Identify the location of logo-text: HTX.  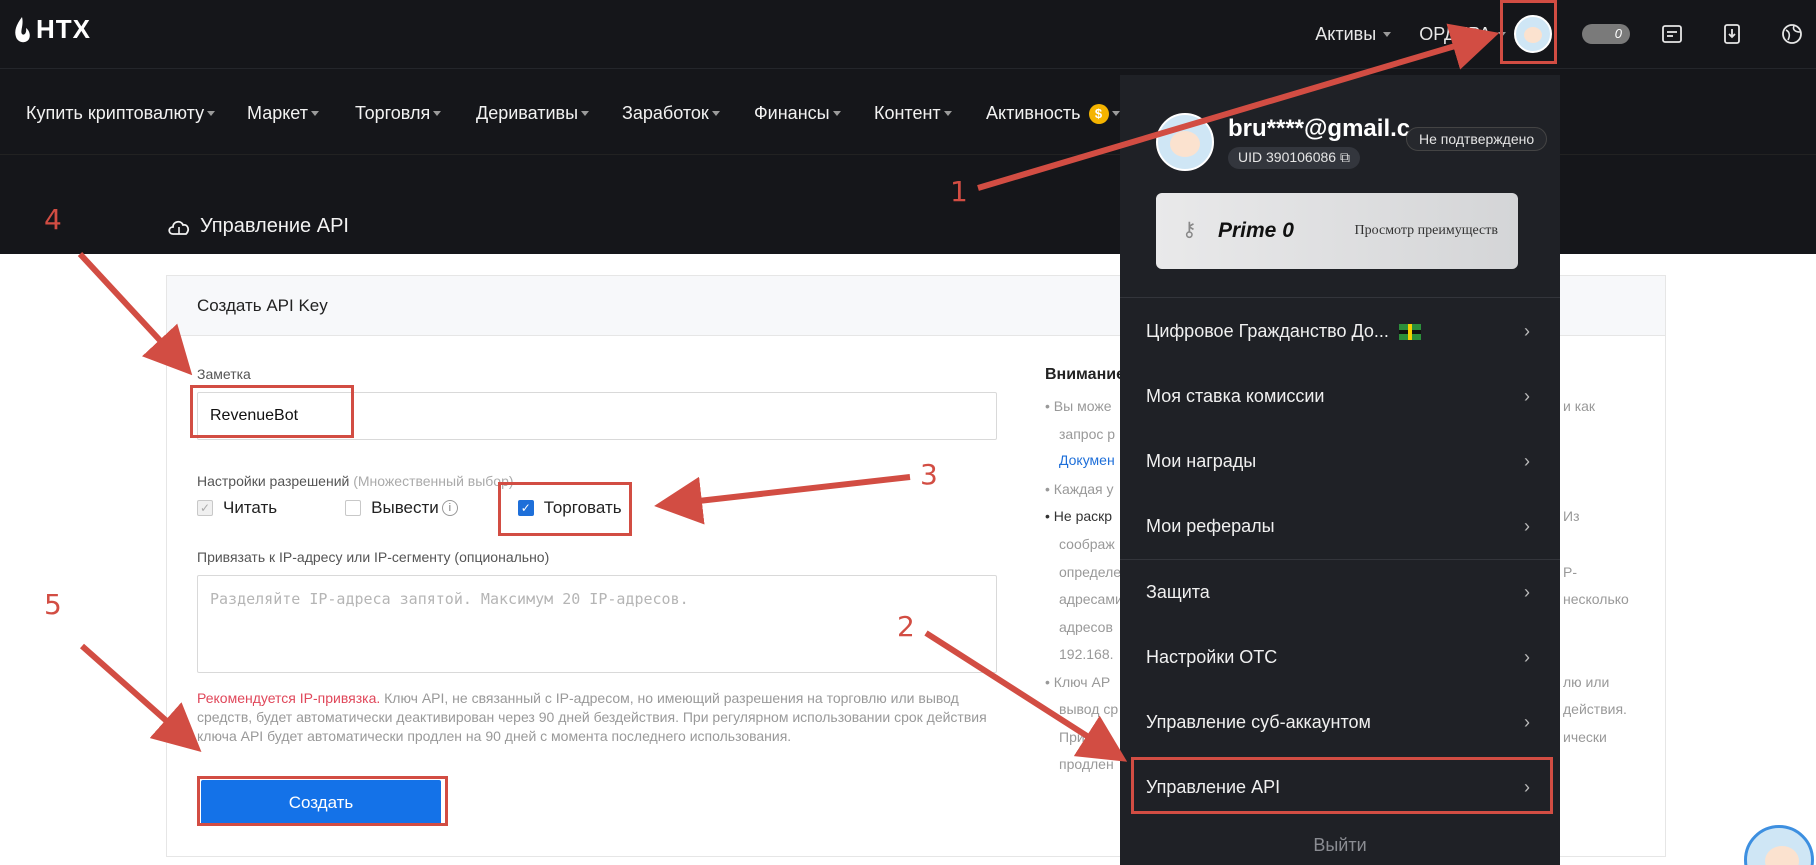
(63, 29).